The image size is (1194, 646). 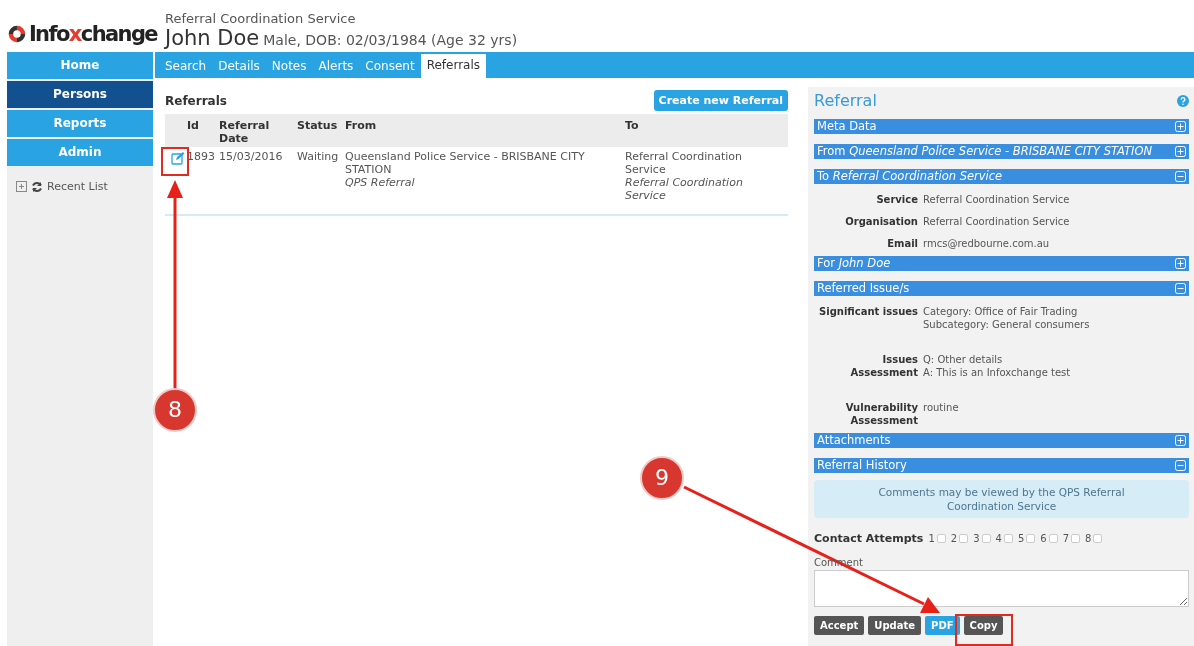 What do you see at coordinates (37, 186) in the screenshot?
I see `refresh-icon` at bounding box center [37, 186].